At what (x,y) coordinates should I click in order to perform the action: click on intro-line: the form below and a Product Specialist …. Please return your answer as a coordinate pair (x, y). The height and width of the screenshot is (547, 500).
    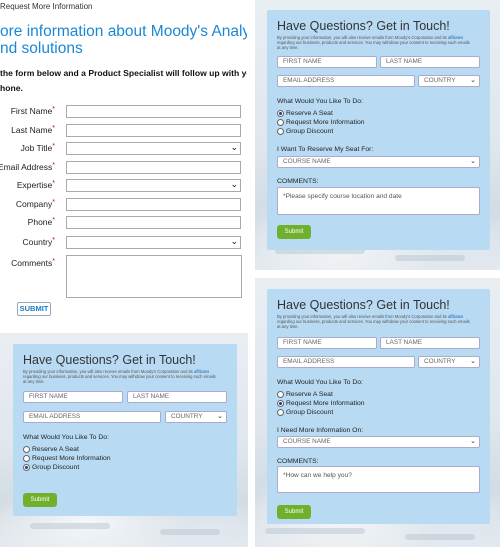
    Looking at the image, I should click on (123, 73).